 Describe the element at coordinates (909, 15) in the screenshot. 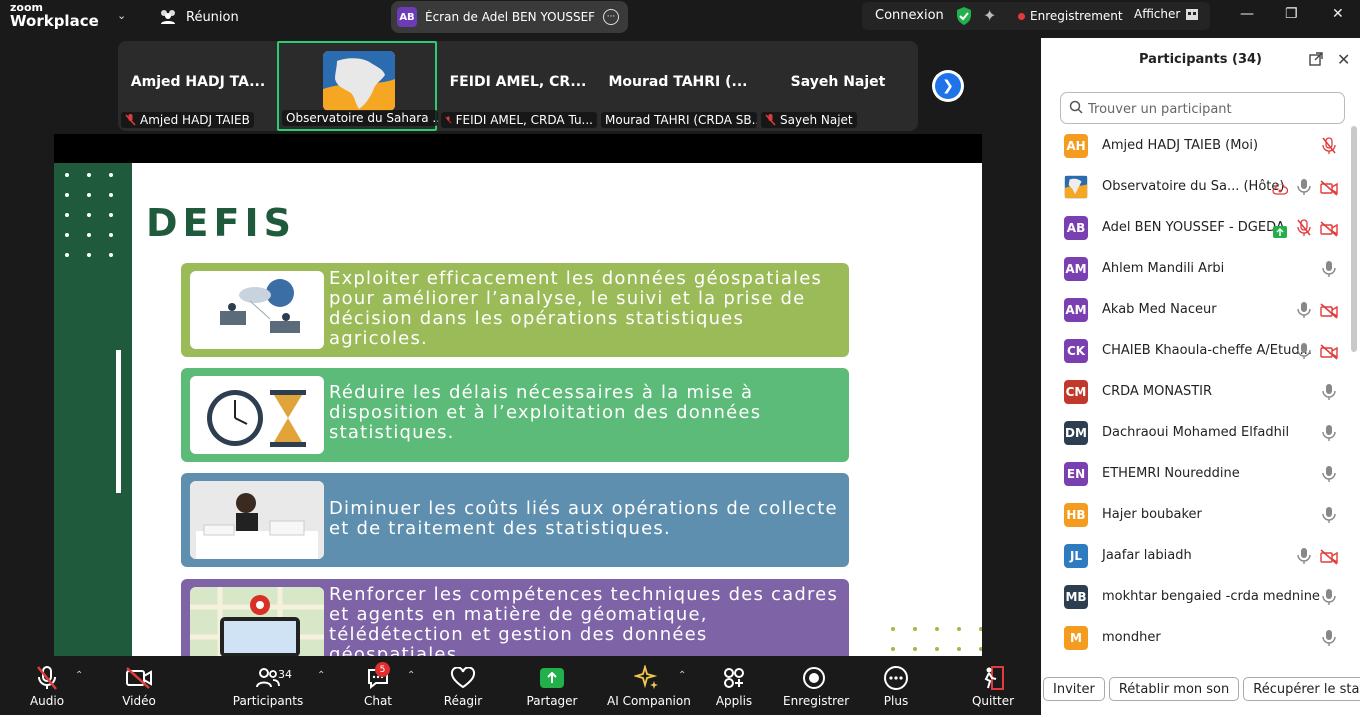

I see `connexion-button: Connexion` at that location.